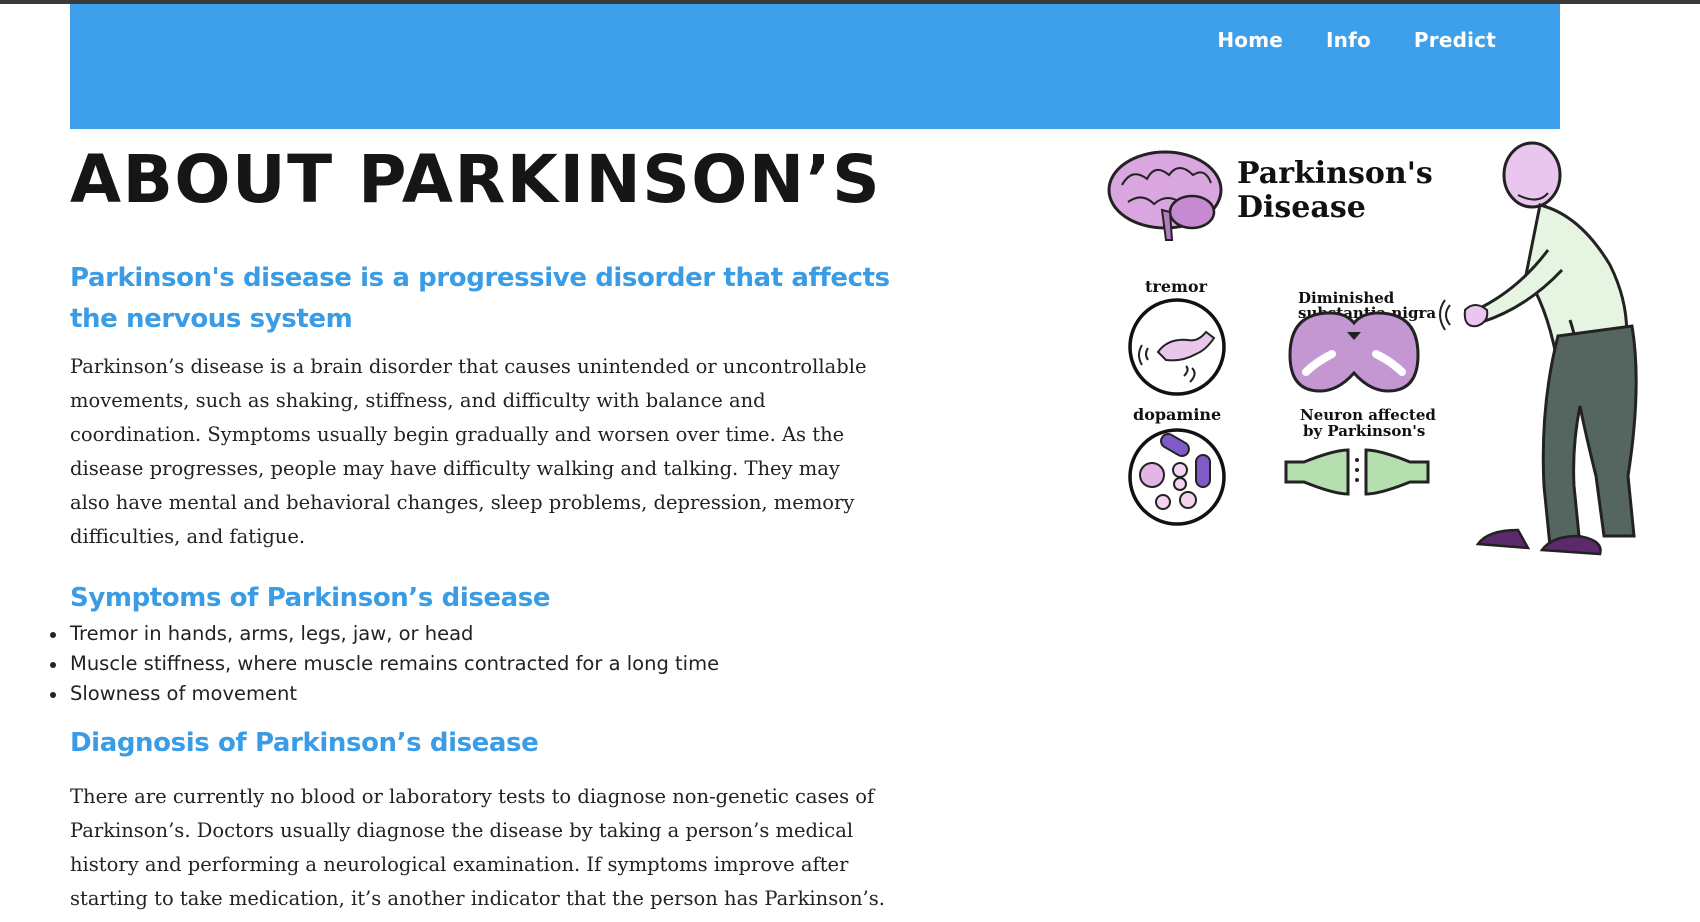 The image size is (1700, 922). I want to click on diagnosis-heading: Diagnosis of Parkinson’s disease, so click(304, 743).